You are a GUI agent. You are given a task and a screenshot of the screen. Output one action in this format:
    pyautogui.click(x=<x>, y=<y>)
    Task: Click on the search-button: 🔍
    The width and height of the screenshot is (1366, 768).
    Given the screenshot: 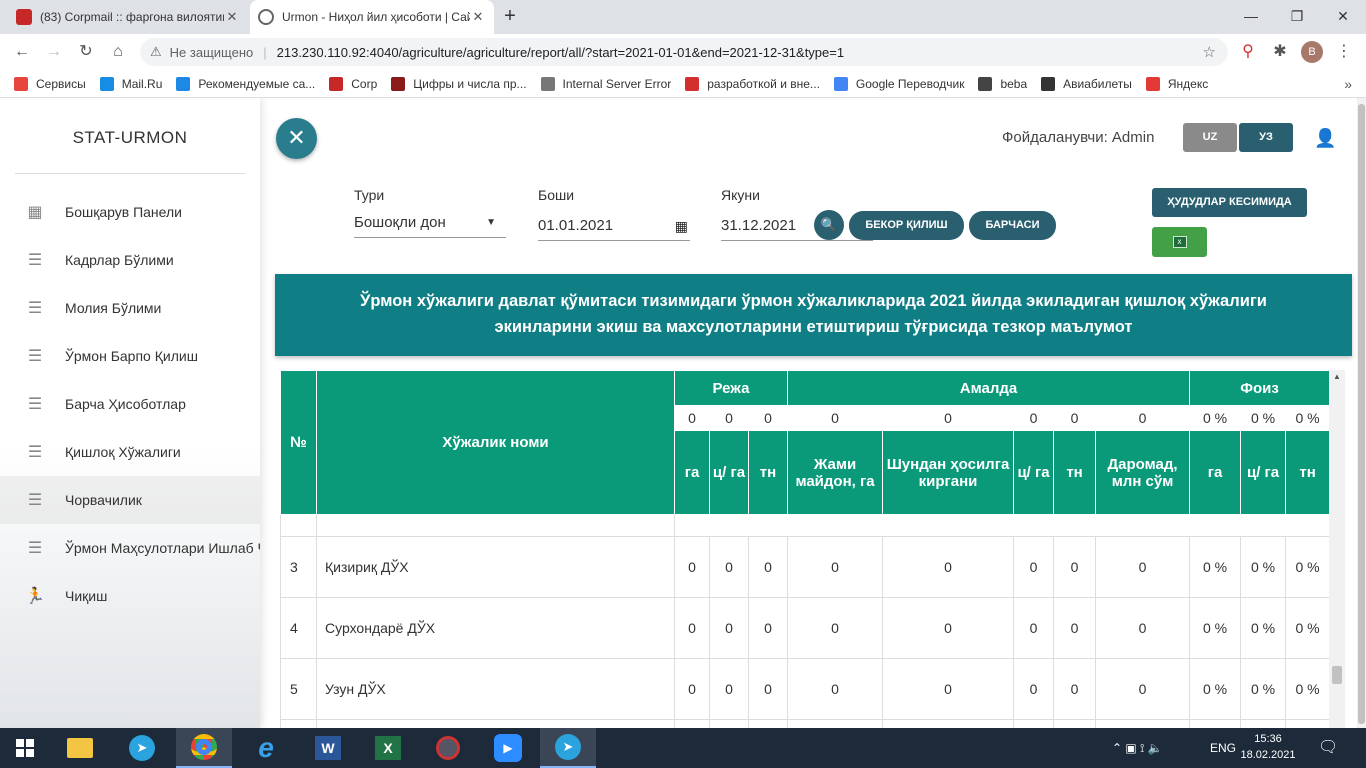 What is the action you would take?
    pyautogui.click(x=829, y=225)
    